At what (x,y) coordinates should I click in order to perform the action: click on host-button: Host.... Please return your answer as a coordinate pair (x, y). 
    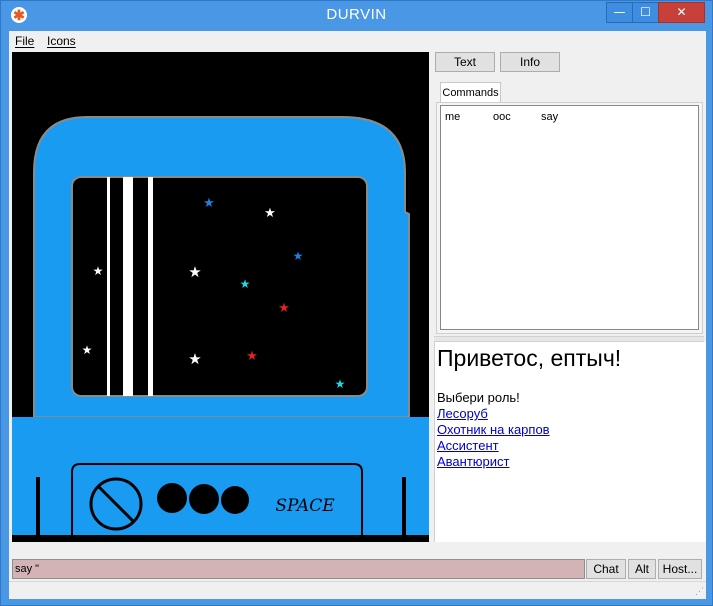
    Looking at the image, I should click on (680, 569).